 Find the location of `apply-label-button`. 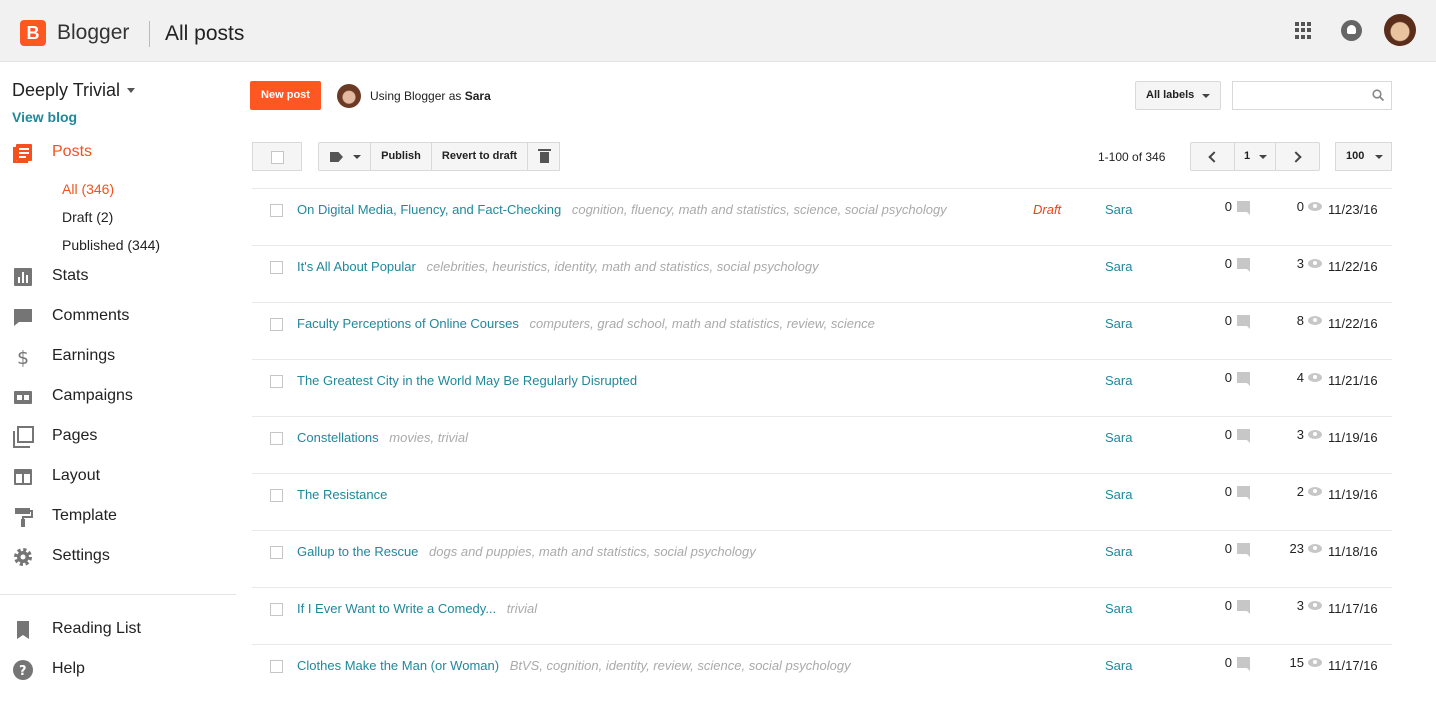

apply-label-button is located at coordinates (344, 156).